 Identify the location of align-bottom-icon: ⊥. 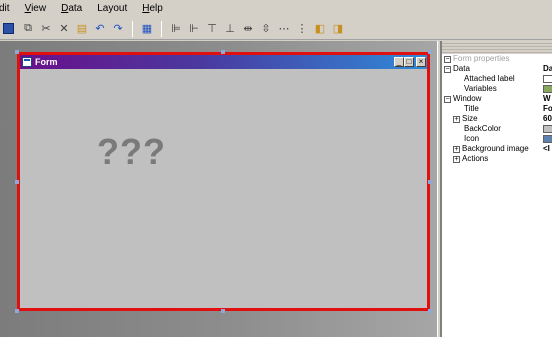
(230, 29).